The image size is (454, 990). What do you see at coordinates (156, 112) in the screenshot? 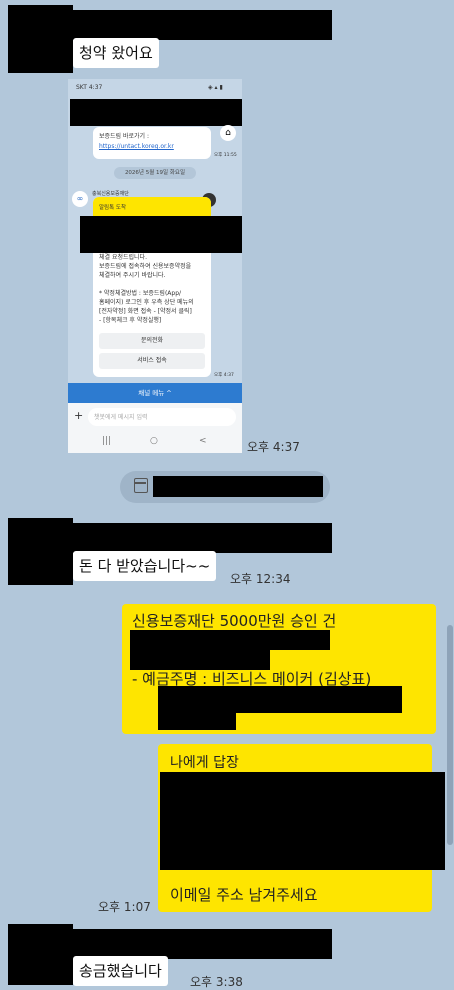
I see `redacted-header` at bounding box center [156, 112].